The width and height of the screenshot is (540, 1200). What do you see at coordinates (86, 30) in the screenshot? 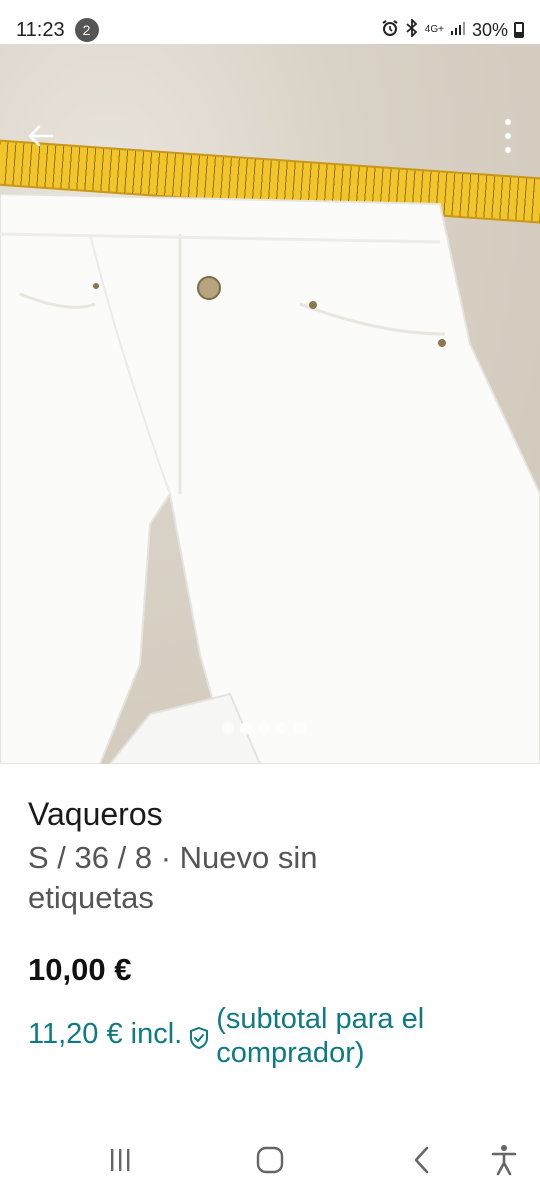
I see `notification-count-badge: 2` at bounding box center [86, 30].